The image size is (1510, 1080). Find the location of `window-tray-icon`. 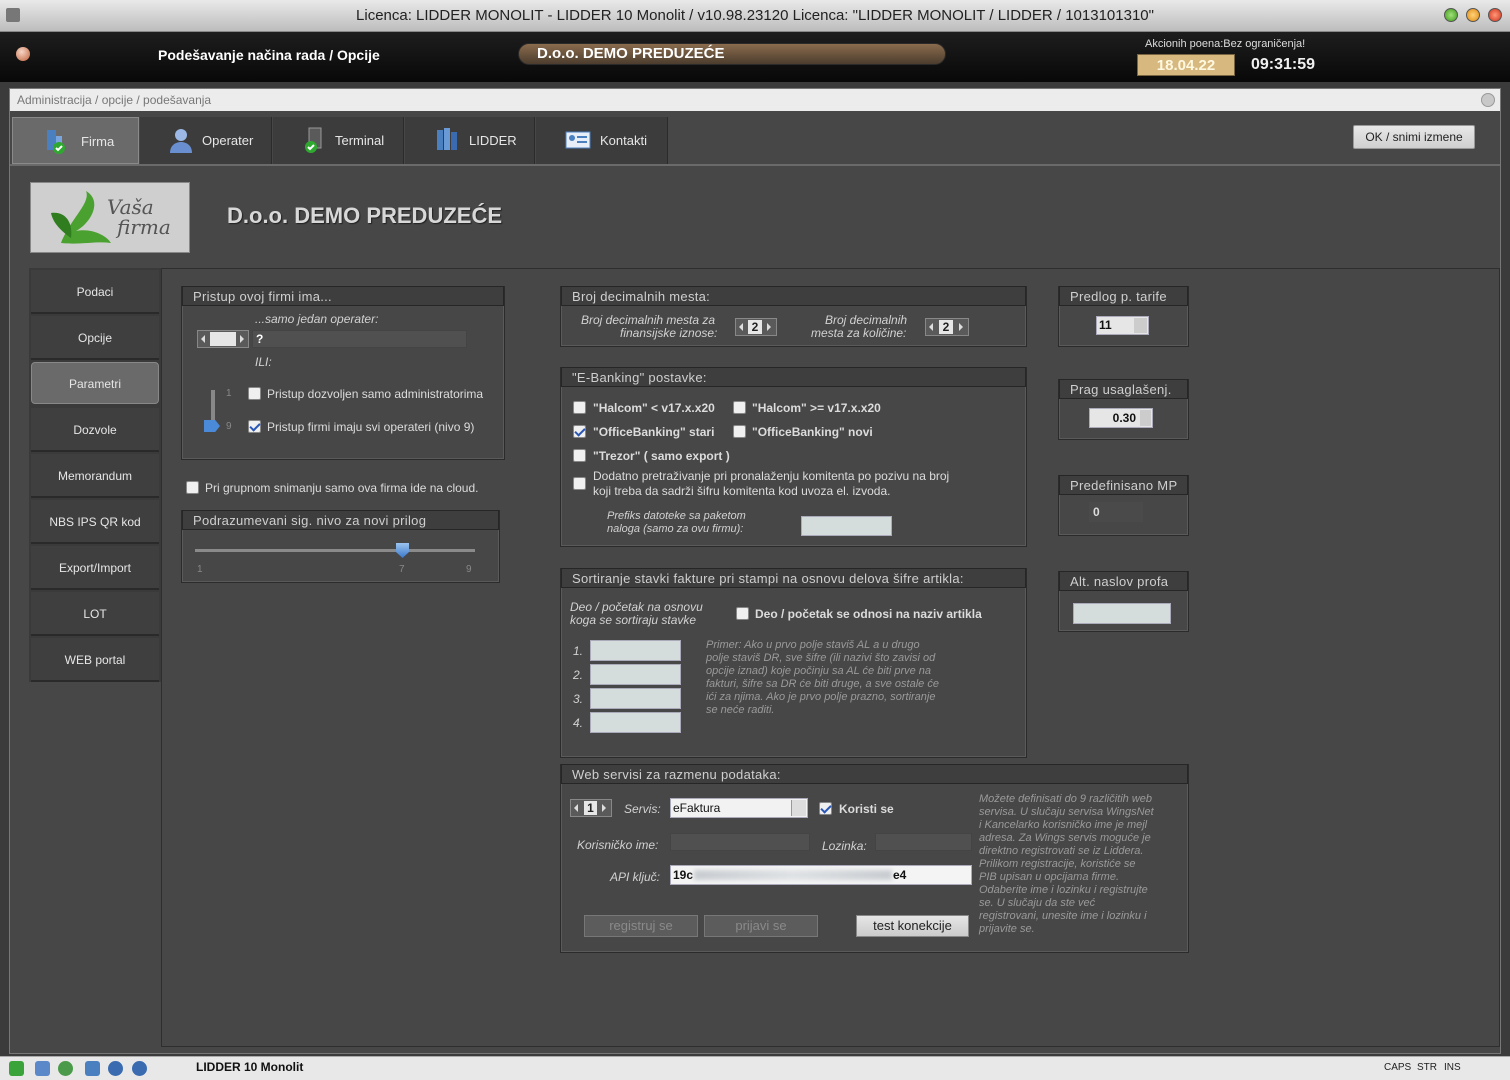

window-tray-icon is located at coordinates (42, 1068).